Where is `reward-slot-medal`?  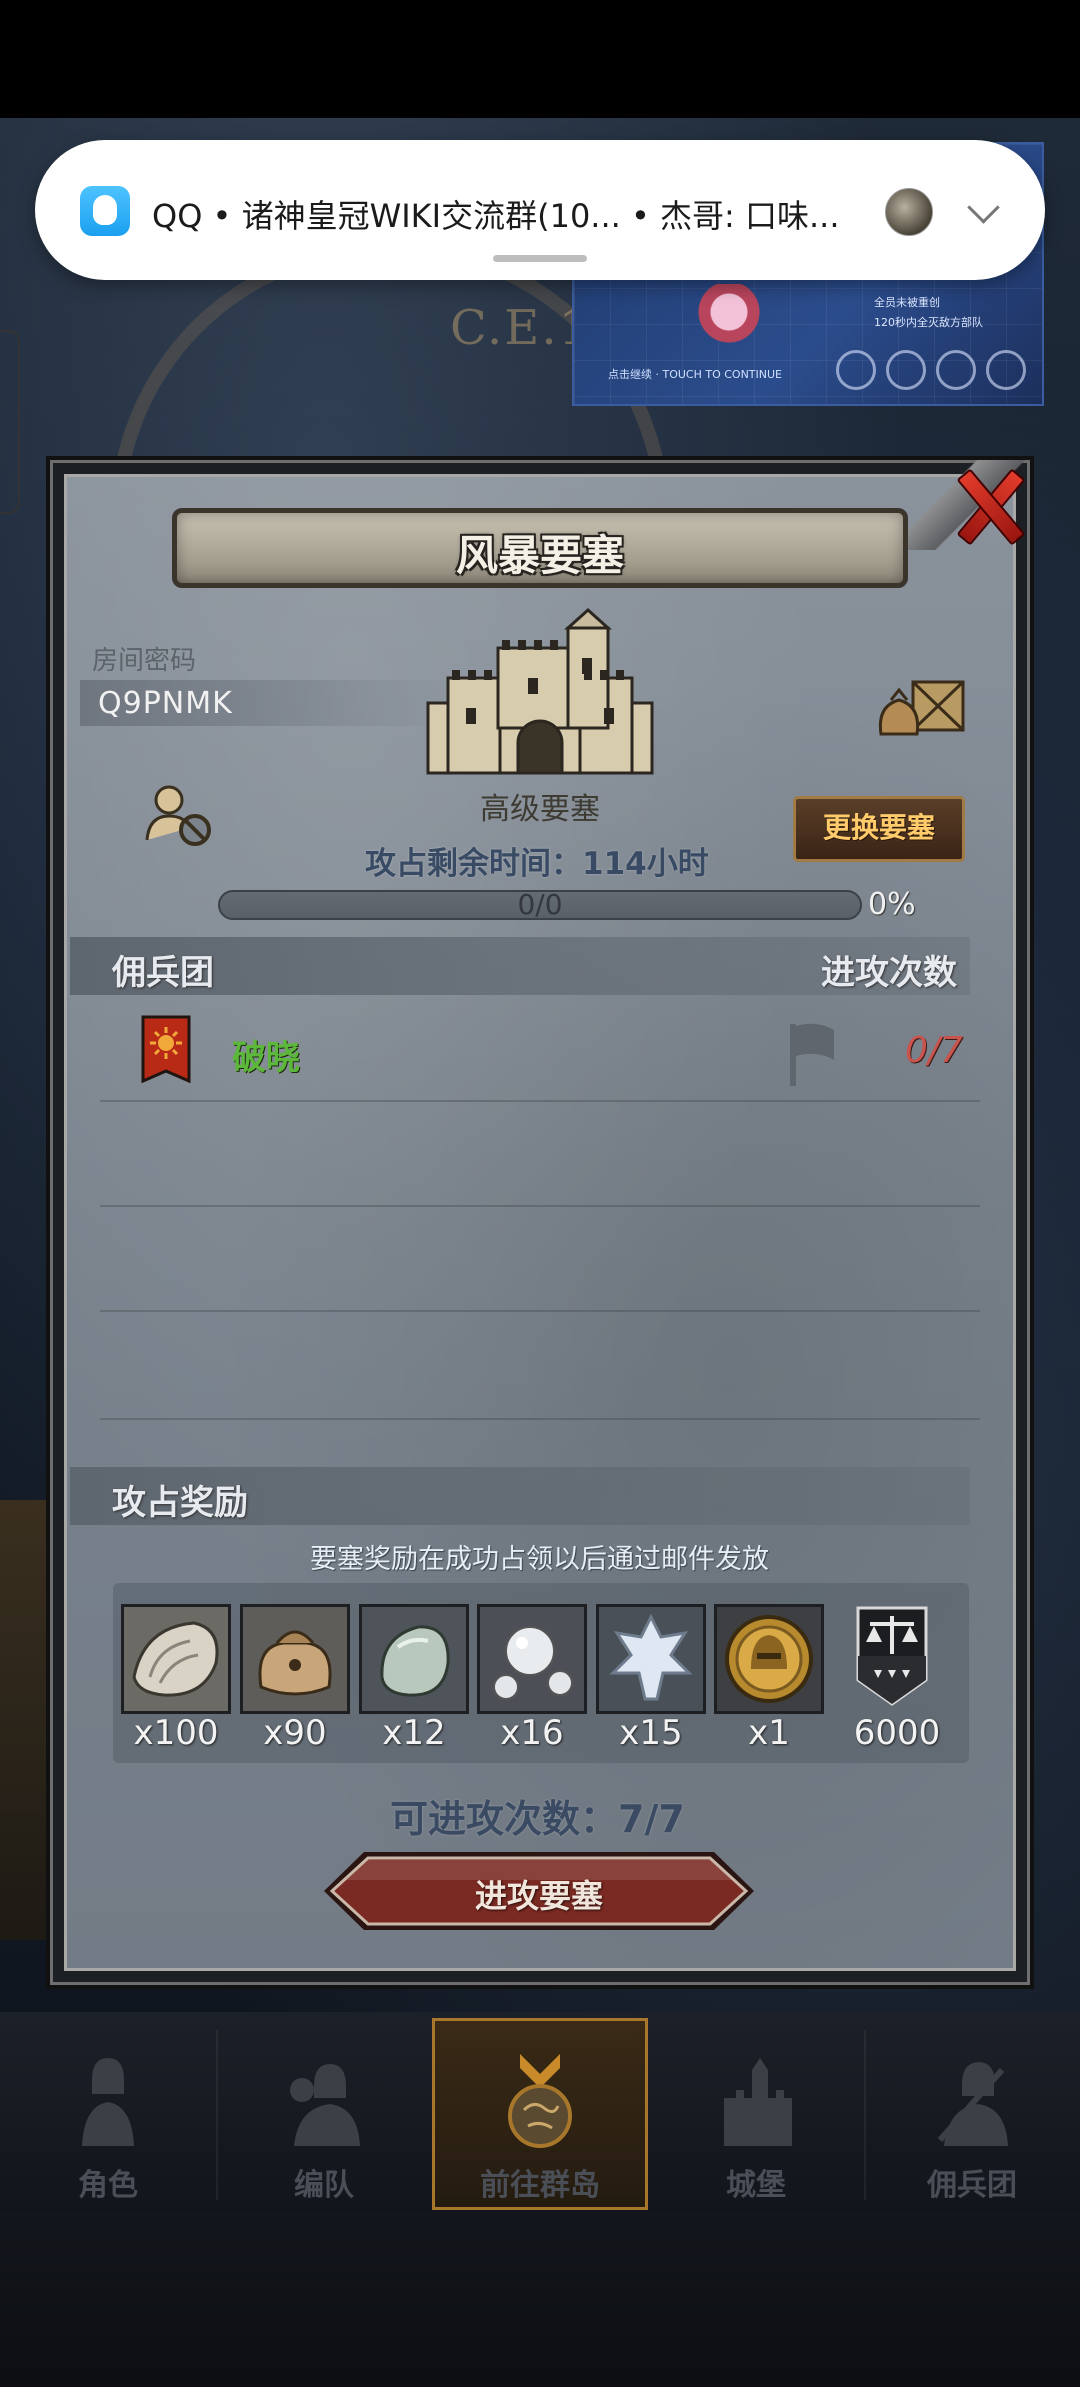 reward-slot-medal is located at coordinates (769, 1659).